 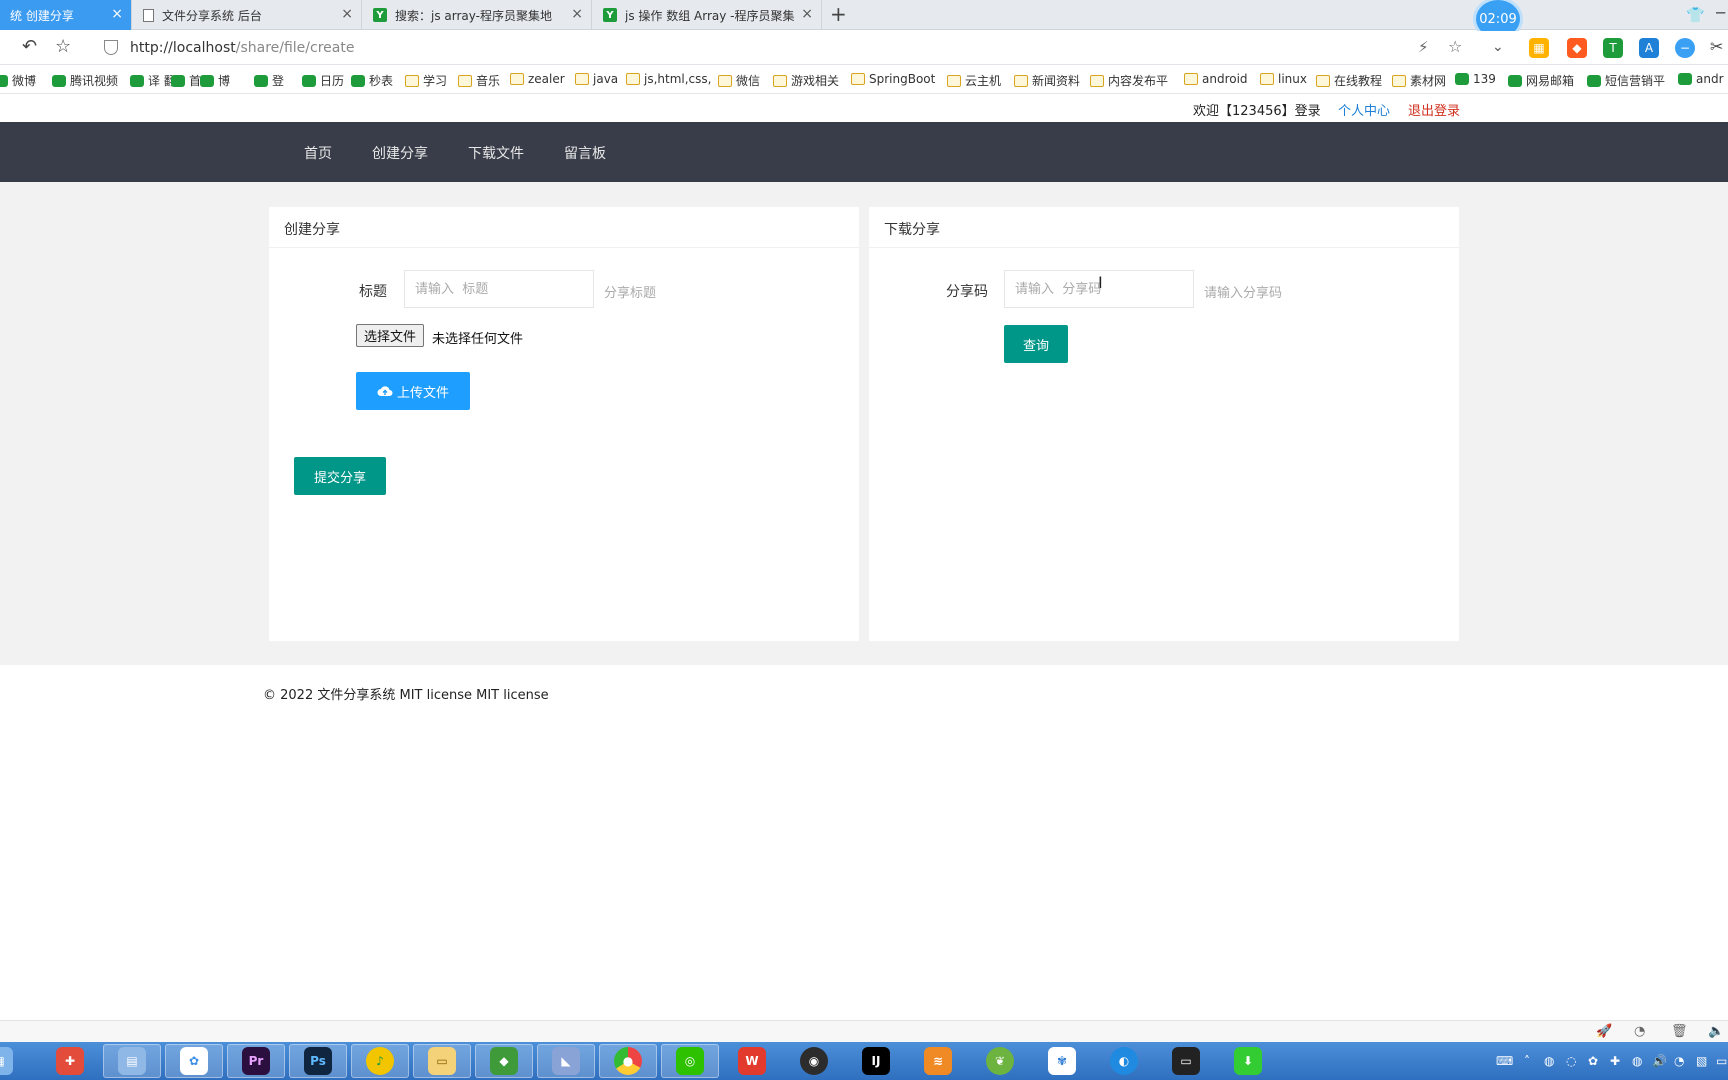 I want to click on taskbar-chrome-icon: ●, so click(x=628, y=1061).